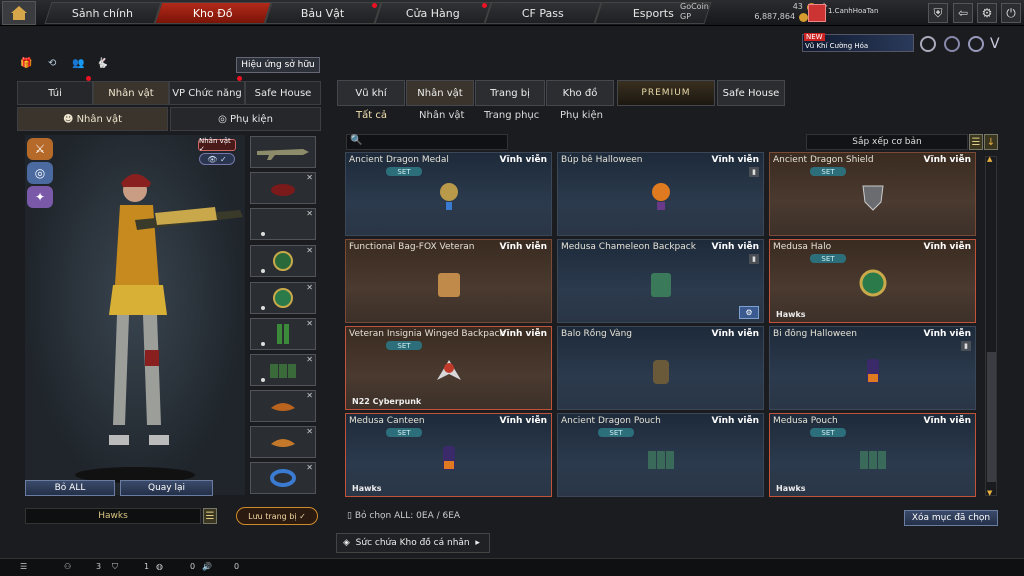  What do you see at coordinates (474, 543) in the screenshot?
I see `arrow-right-icon: ▸` at bounding box center [474, 543].